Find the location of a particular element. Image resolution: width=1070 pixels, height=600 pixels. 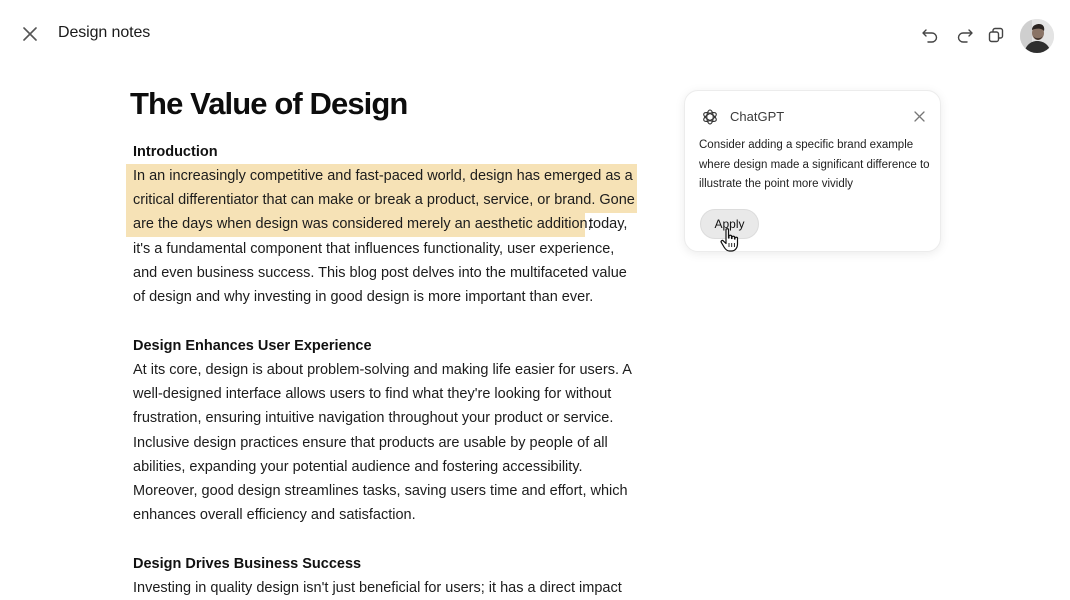

copy-button is located at coordinates (996, 35).